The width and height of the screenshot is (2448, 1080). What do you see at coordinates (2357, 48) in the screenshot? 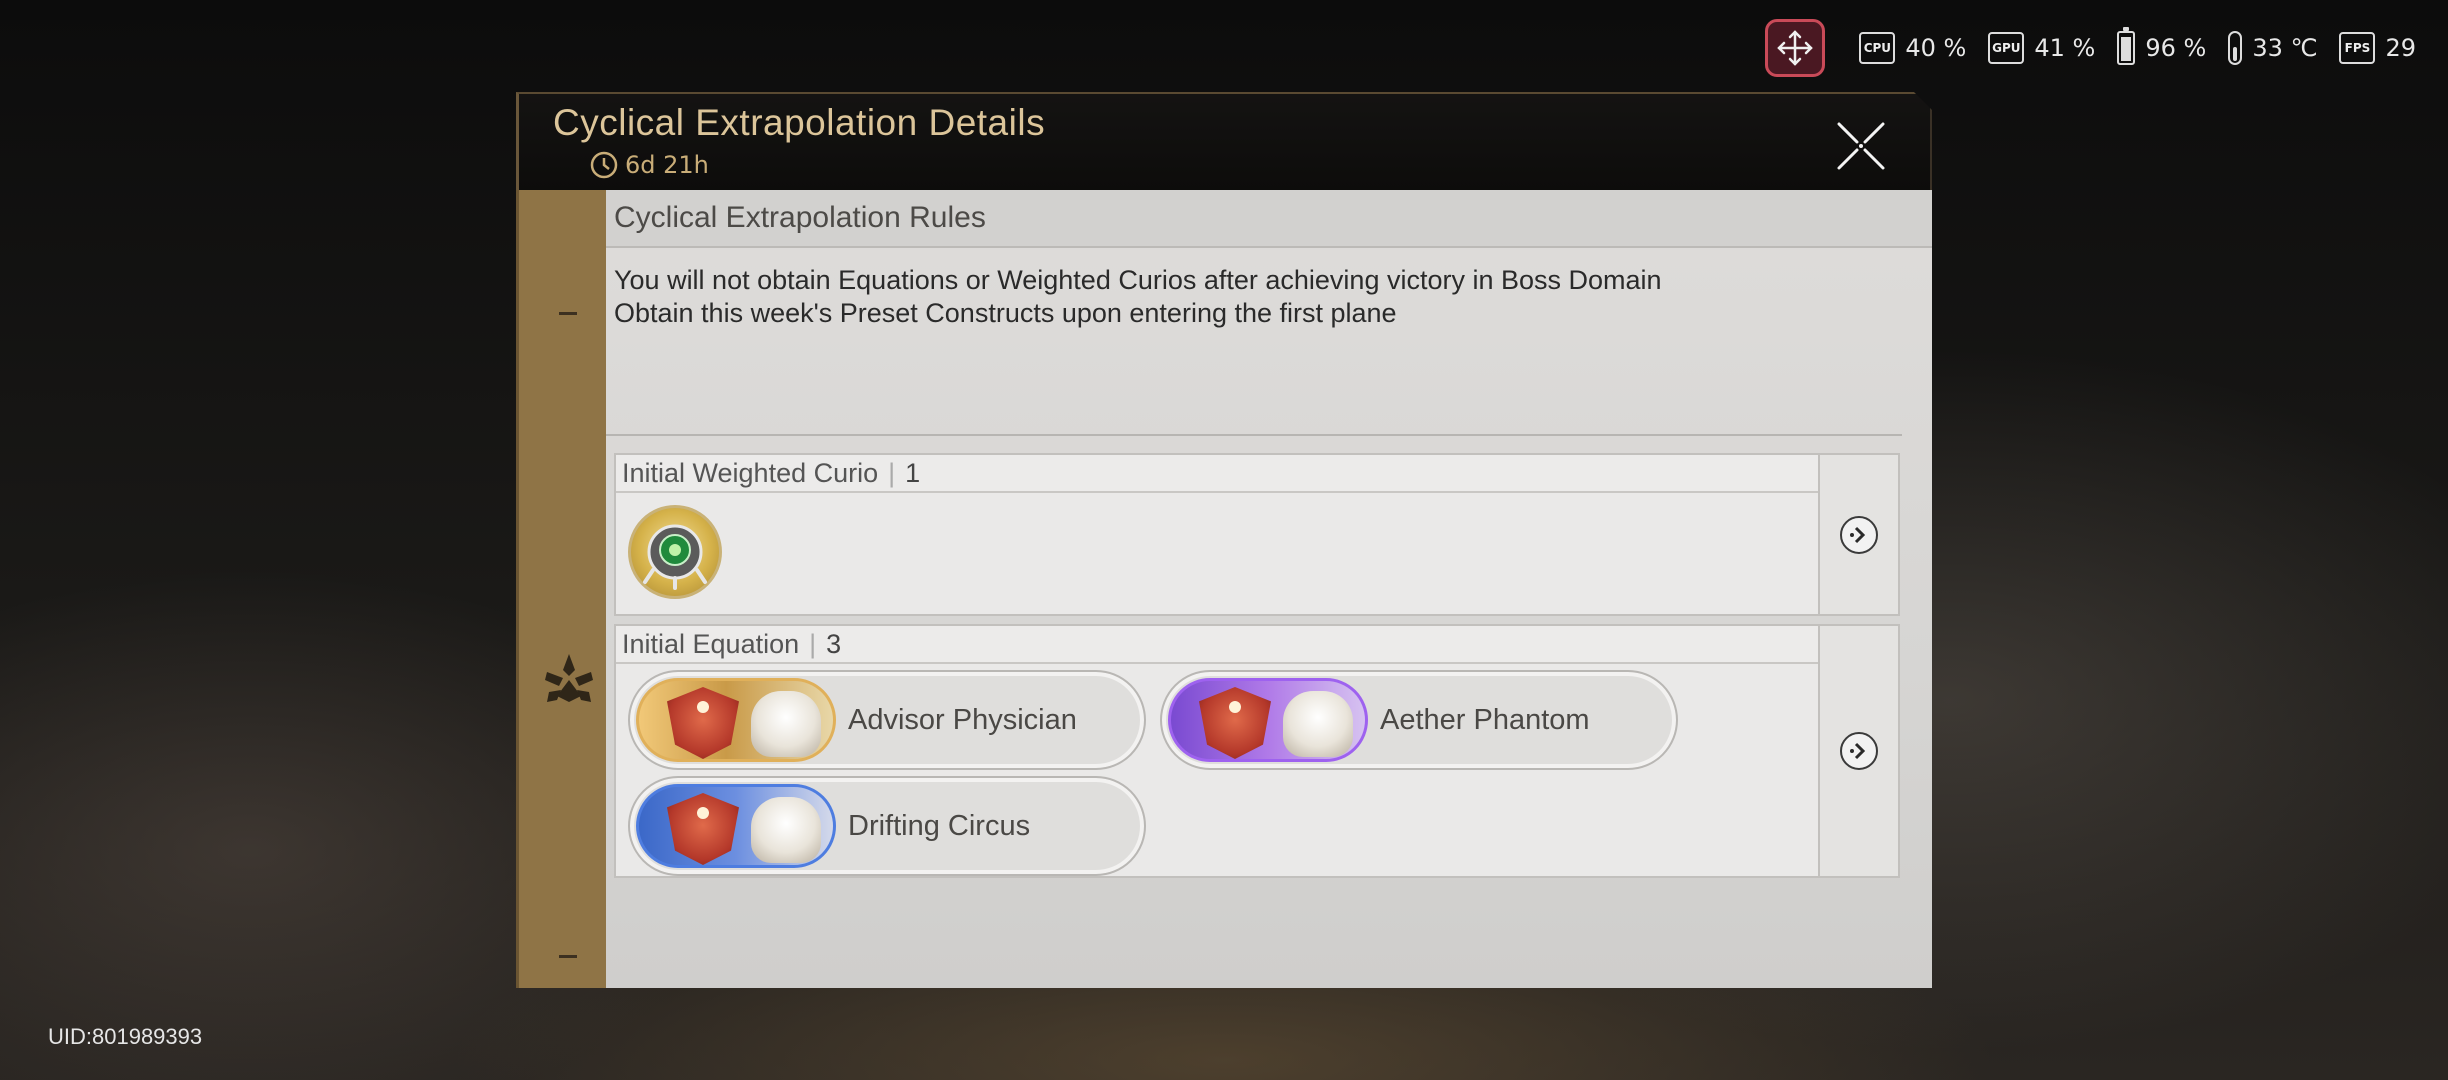
I see `fps-icon: FPS` at bounding box center [2357, 48].